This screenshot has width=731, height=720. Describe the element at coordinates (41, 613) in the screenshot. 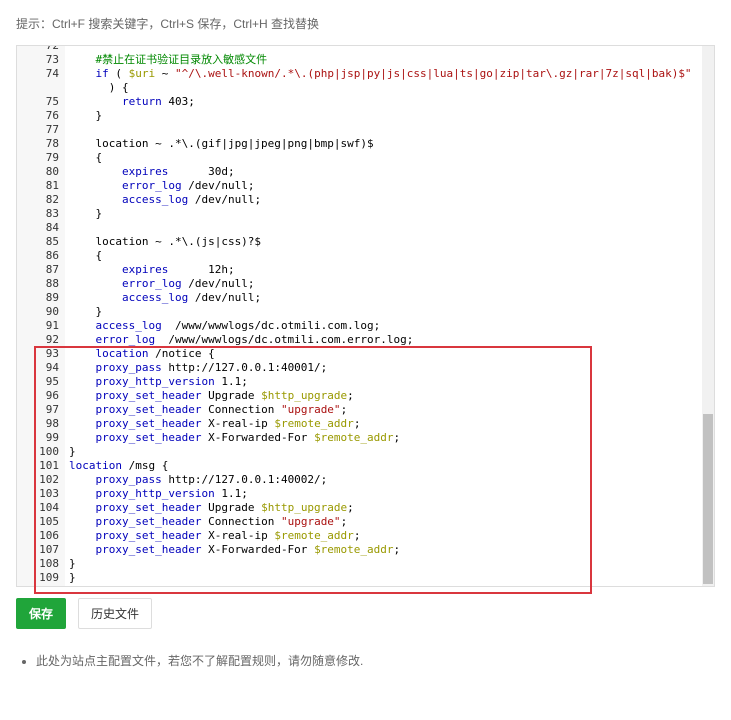

I see `save-button: 保存` at that location.